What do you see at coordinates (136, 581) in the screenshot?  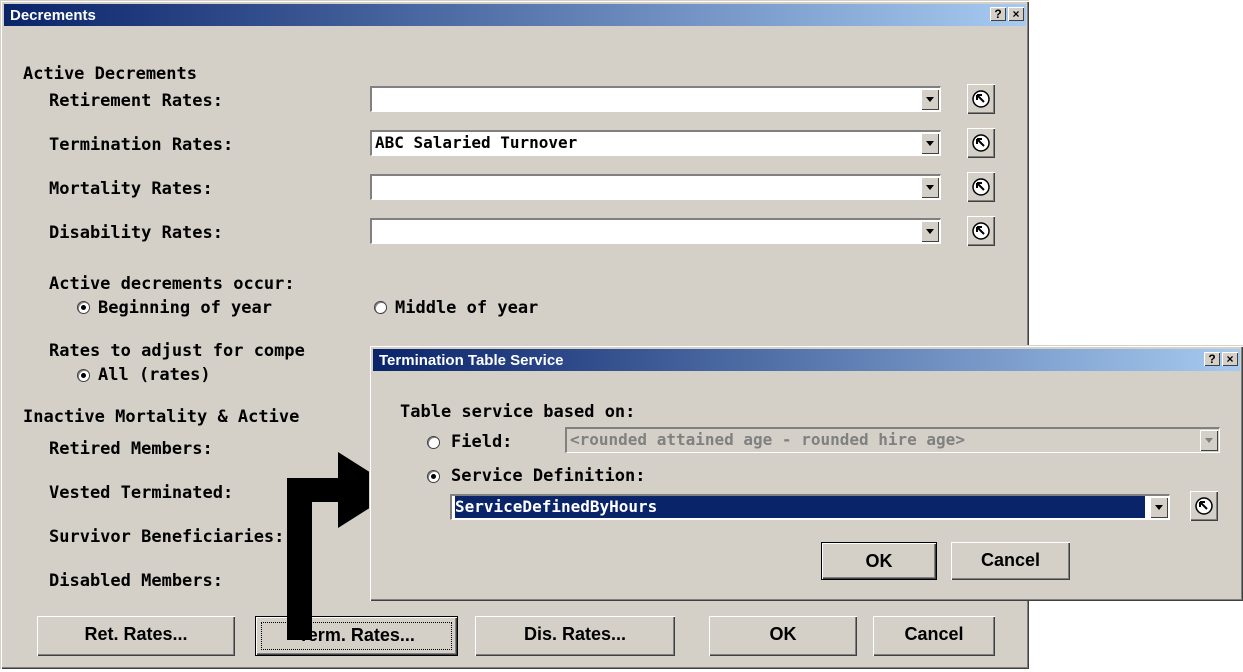 I see `disabled-members-label: Disabled Members:` at bounding box center [136, 581].